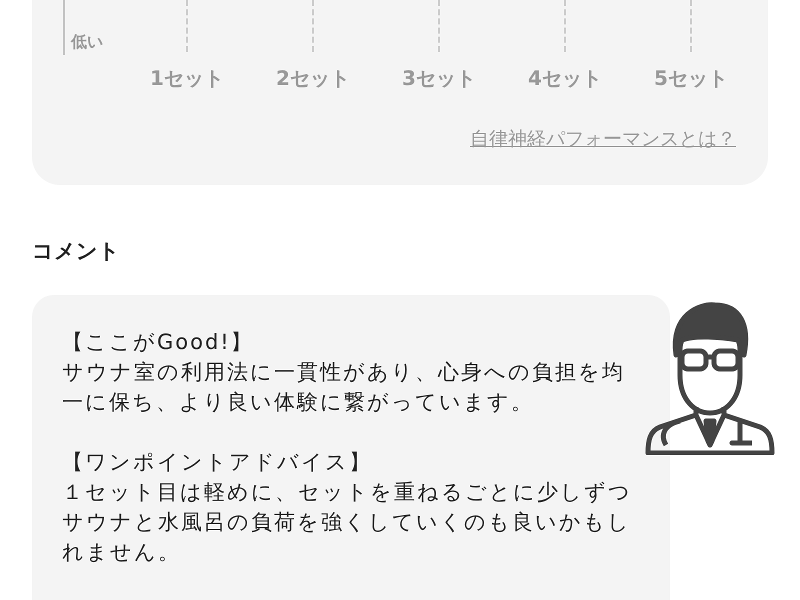 Image resolution: width=800 pixels, height=600 pixels. I want to click on y-axis-line, so click(64, 27).